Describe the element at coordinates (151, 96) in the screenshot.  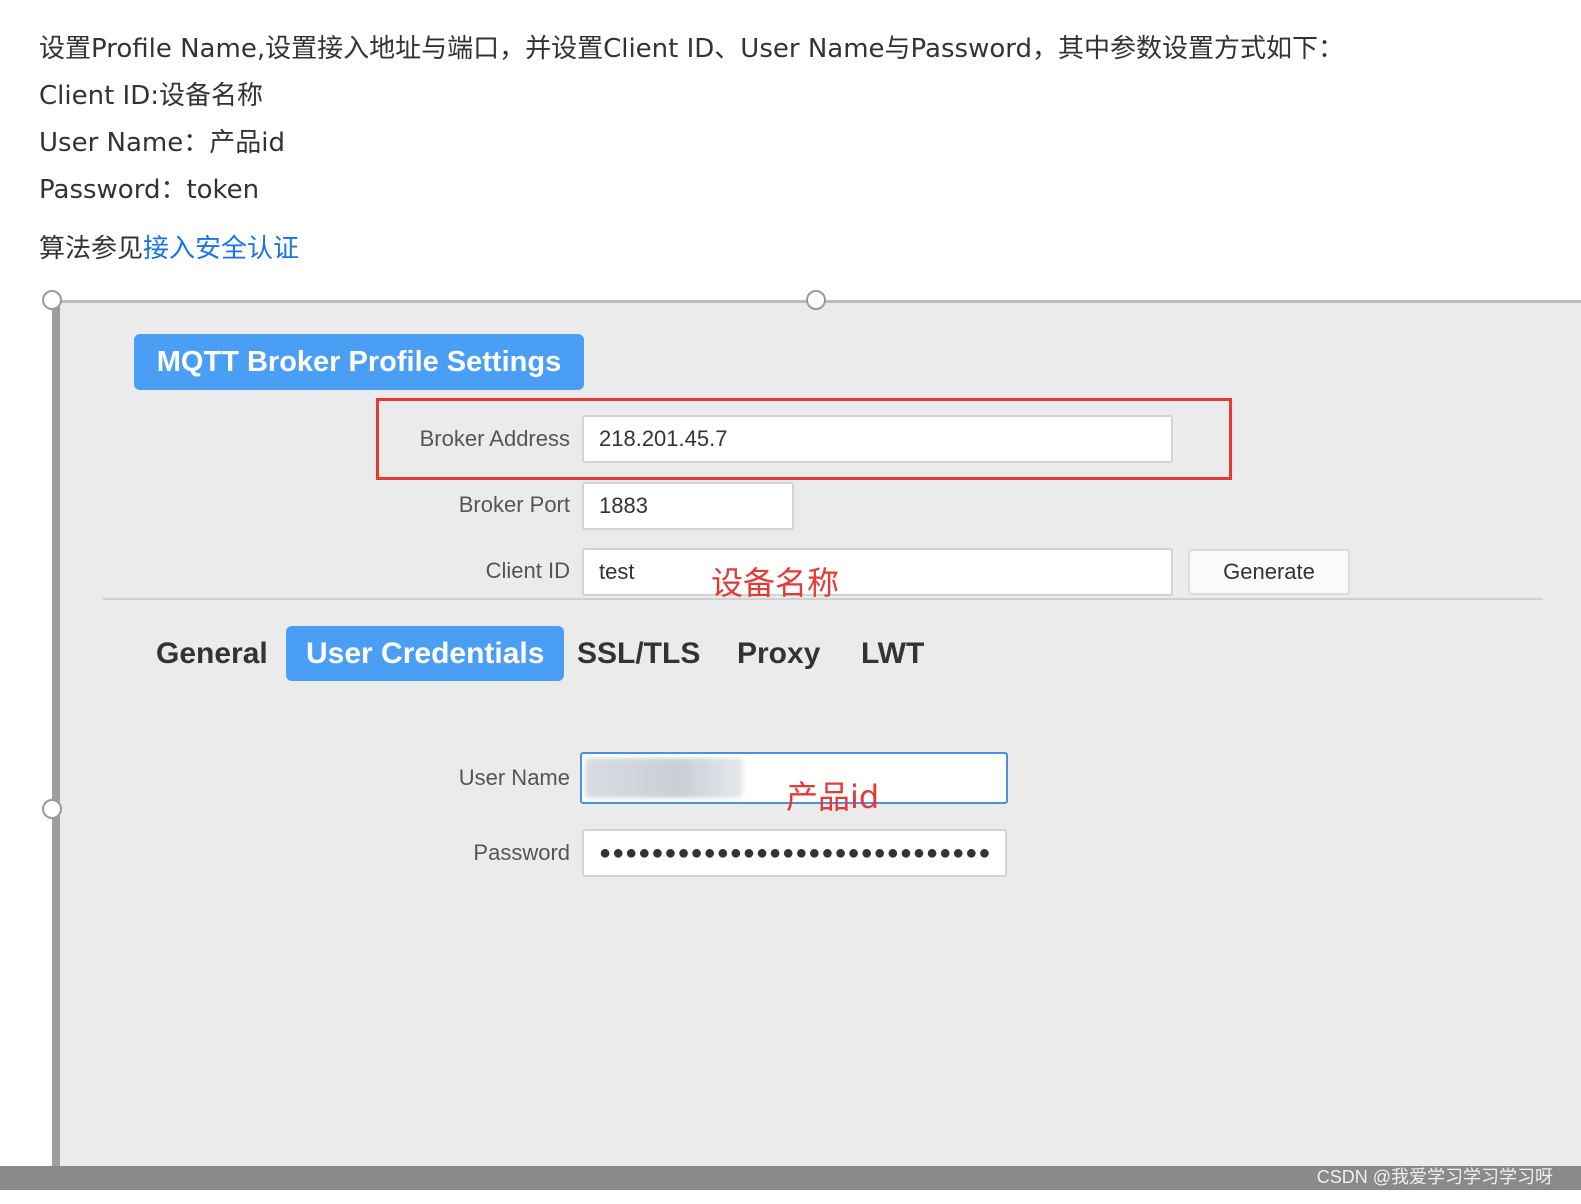
I see `intro-line-2: Client ID:设备名称` at that location.